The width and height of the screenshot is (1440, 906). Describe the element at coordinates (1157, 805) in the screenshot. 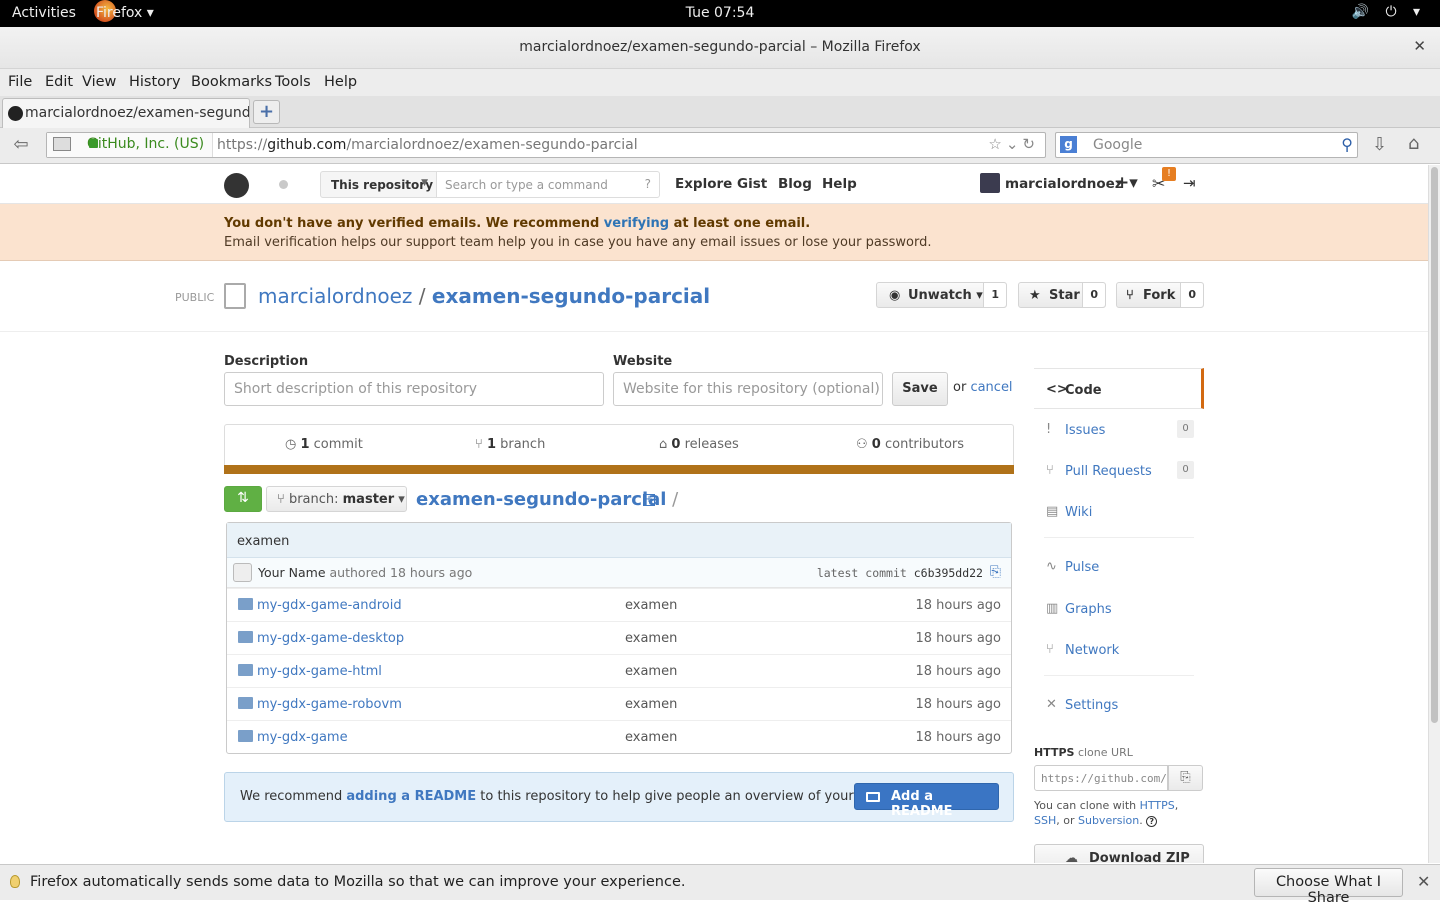

I see `clone-https-link: HTTPS` at that location.